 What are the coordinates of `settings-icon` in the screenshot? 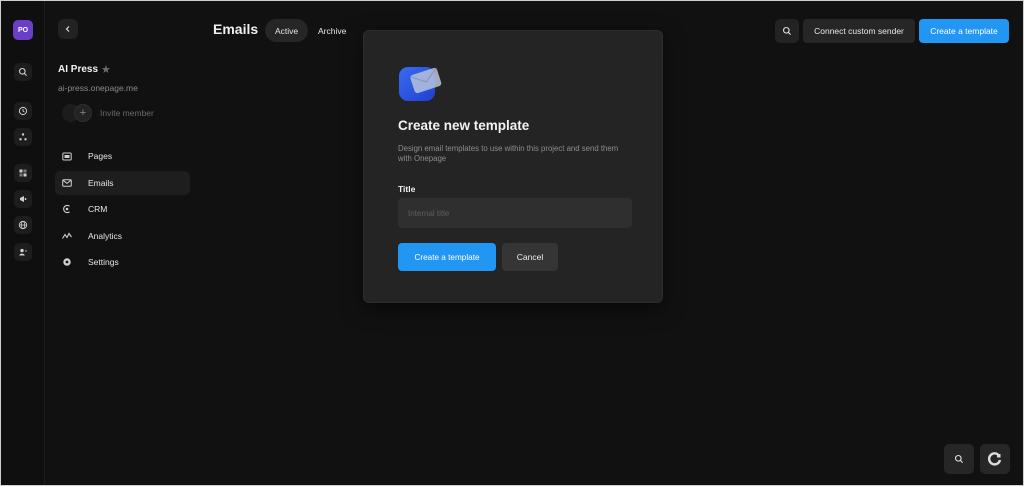 It's located at (67, 262).